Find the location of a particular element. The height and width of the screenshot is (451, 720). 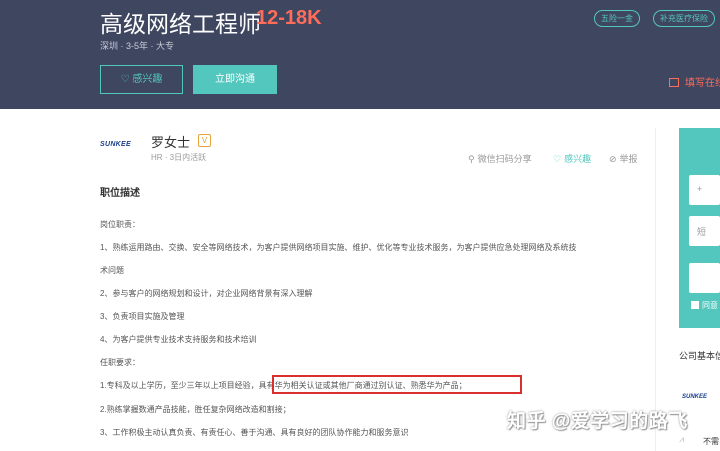

edit-icon is located at coordinates (674, 82).